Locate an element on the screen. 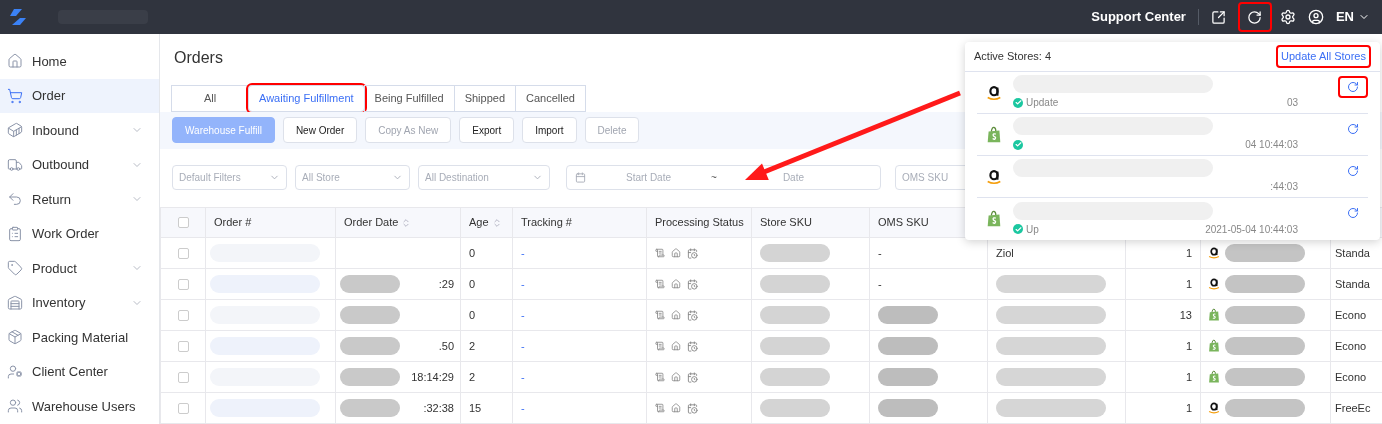 The width and height of the screenshot is (1382, 424). store-updated-time: 2021-05-04 10:44:03 is located at coordinates (1251, 229).